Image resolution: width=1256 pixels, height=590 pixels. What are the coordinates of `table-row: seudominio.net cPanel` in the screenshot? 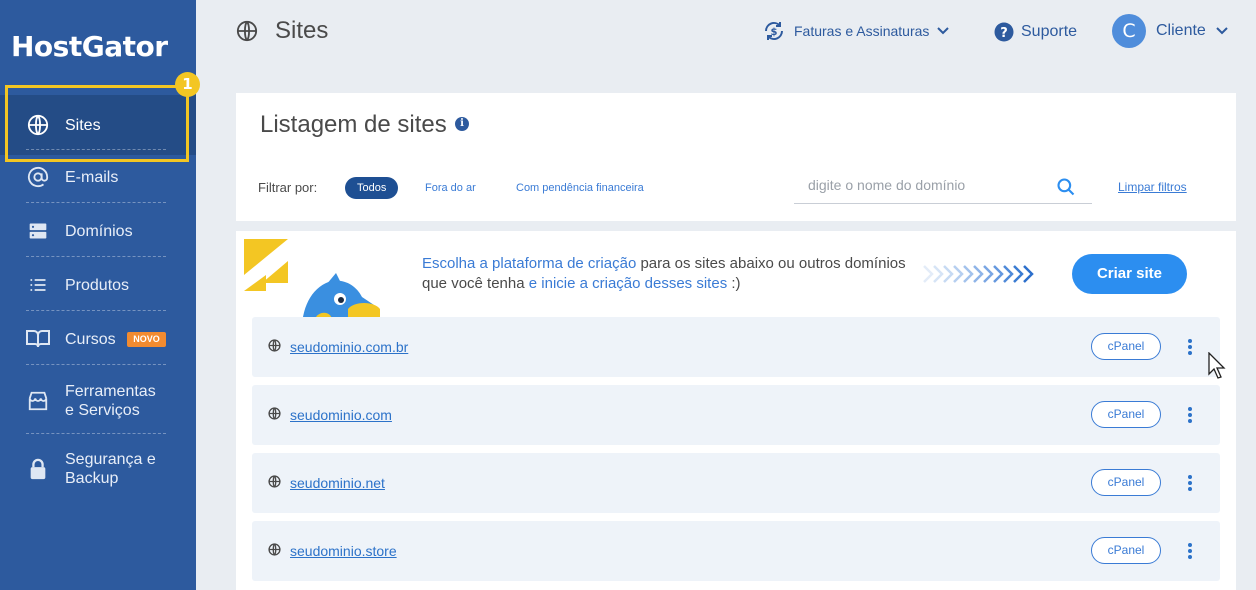 It's located at (736, 483).